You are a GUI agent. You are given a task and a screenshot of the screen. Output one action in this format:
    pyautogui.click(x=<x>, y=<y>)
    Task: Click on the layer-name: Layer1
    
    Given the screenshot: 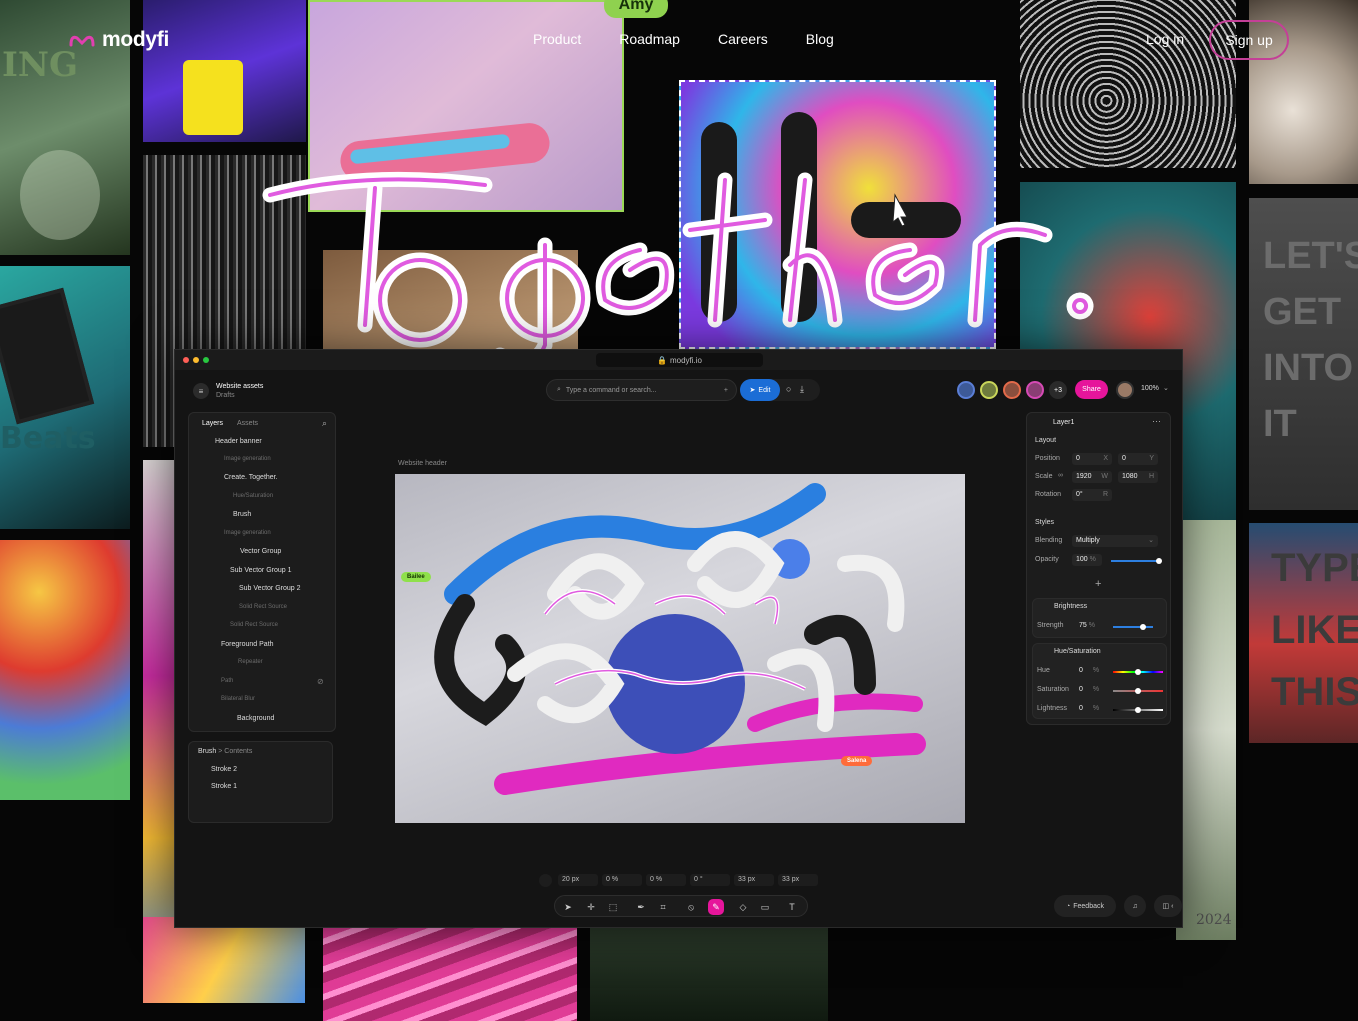 What is the action you would take?
    pyautogui.click(x=1063, y=422)
    